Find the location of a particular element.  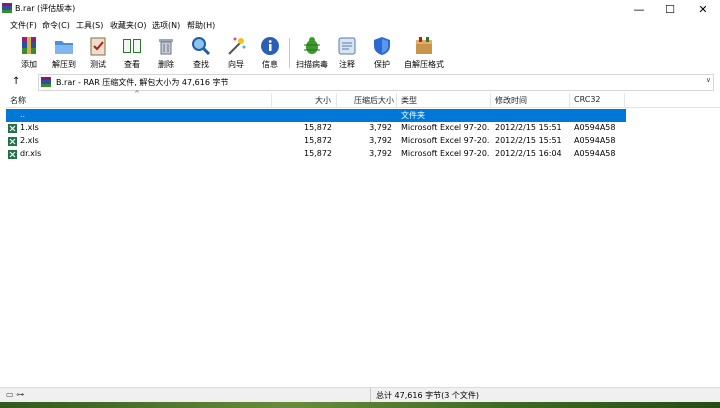

extract-to-label: 解压到 is located at coordinates (64, 64).